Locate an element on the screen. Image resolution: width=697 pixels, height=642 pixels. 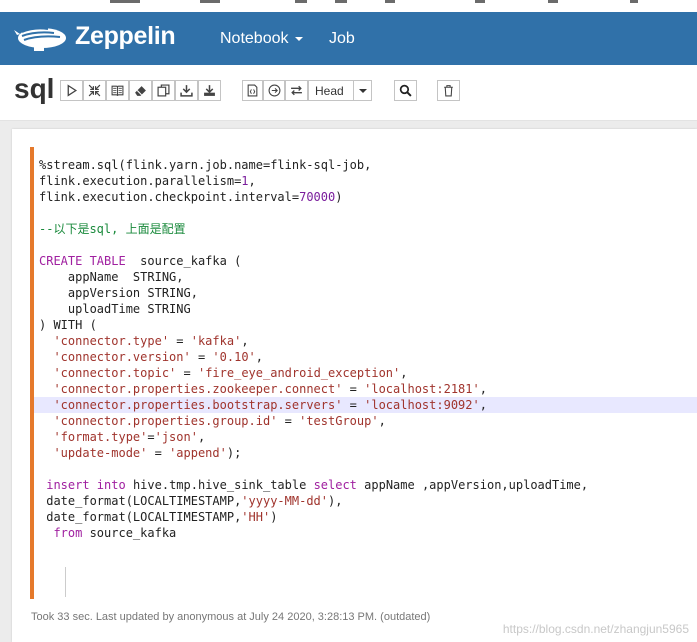
commit-button is located at coordinates (274, 90).